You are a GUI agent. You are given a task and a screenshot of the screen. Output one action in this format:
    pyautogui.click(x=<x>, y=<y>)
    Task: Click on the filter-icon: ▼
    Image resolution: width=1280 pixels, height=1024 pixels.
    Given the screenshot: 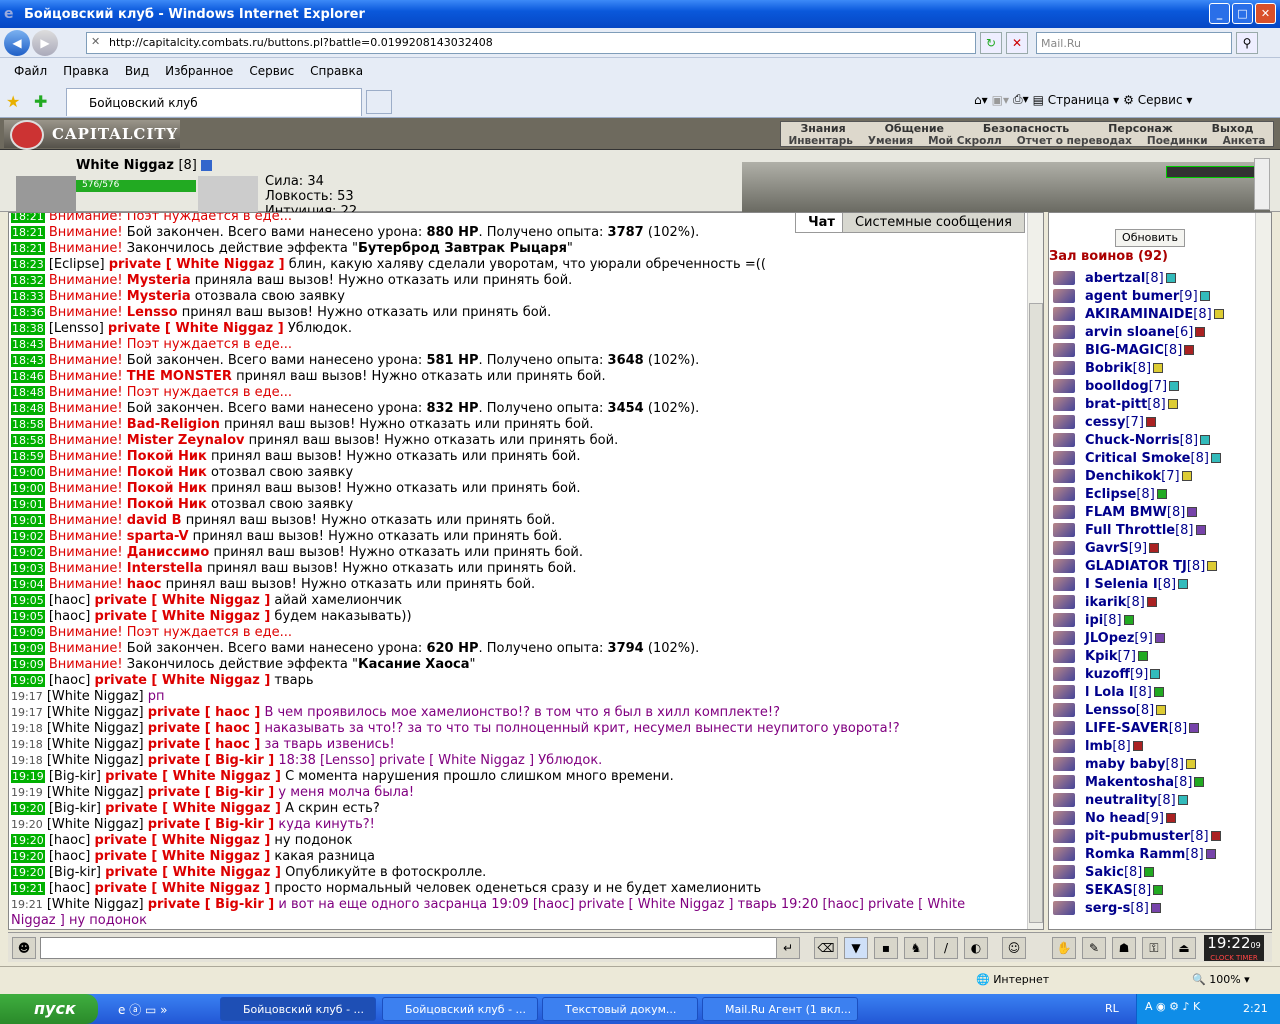 What is the action you would take?
    pyautogui.click(x=856, y=948)
    